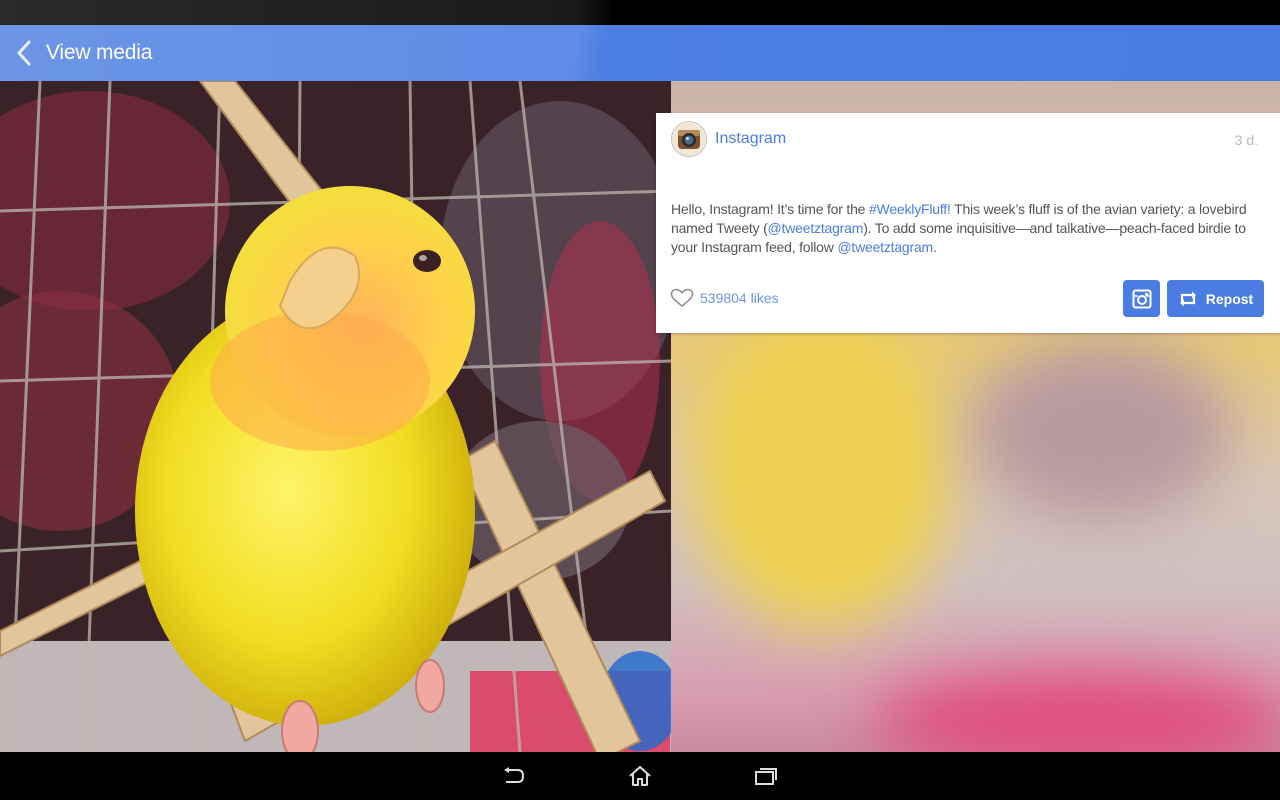  I want to click on repost-button: Repost, so click(1215, 298).